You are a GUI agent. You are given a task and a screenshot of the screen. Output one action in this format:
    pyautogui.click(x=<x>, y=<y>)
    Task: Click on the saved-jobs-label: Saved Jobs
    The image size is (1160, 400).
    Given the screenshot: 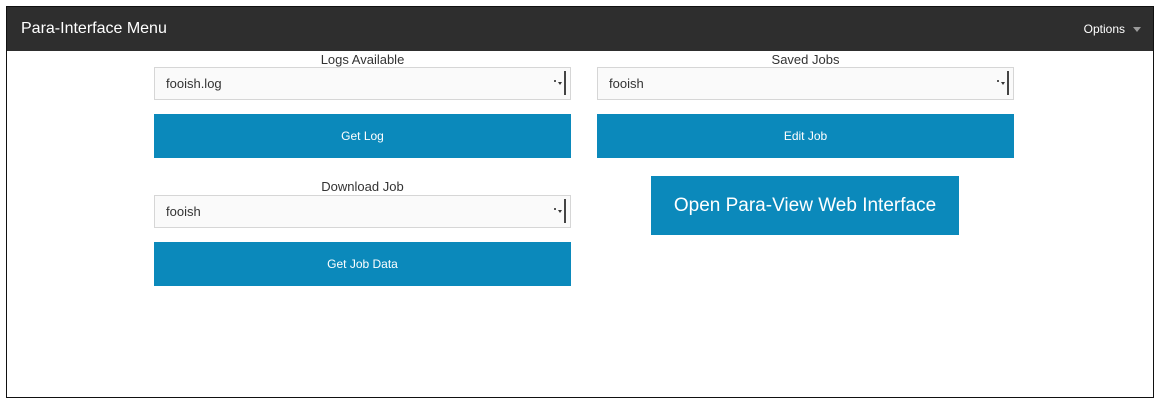 What is the action you would take?
    pyautogui.click(x=805, y=59)
    